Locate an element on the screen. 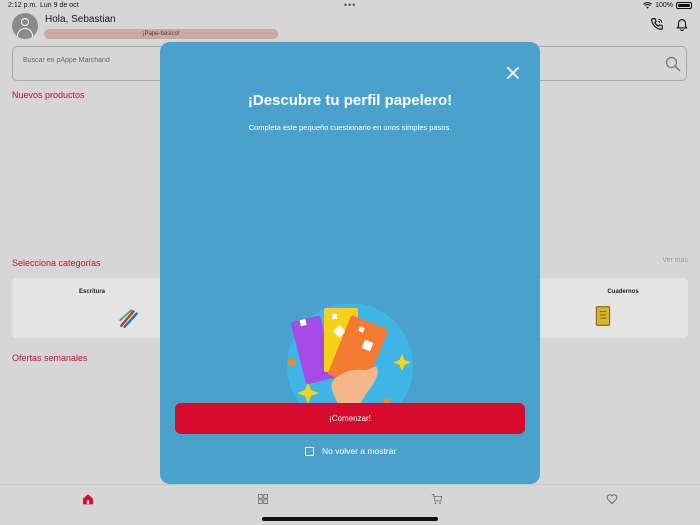 The image size is (700, 525). close-icon is located at coordinates (513, 73).